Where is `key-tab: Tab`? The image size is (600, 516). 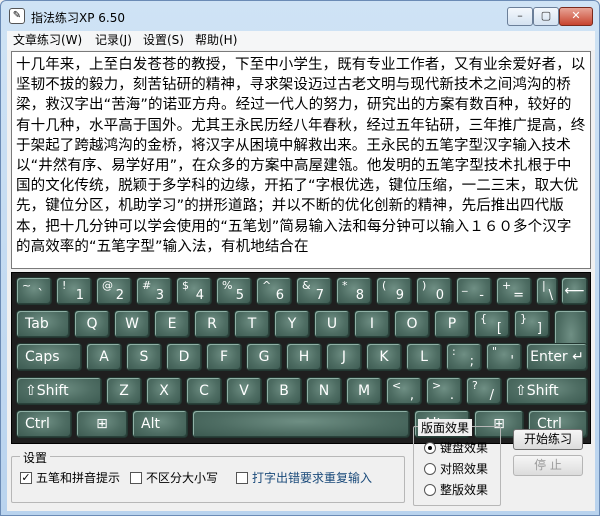 key-tab: Tab is located at coordinates (43, 324).